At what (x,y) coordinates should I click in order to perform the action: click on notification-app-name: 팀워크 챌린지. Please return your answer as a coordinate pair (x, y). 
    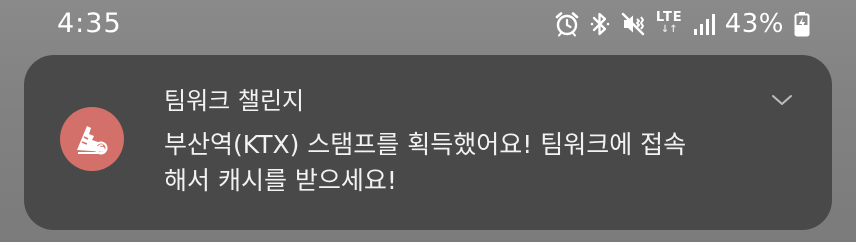
    Looking at the image, I should click on (234, 101).